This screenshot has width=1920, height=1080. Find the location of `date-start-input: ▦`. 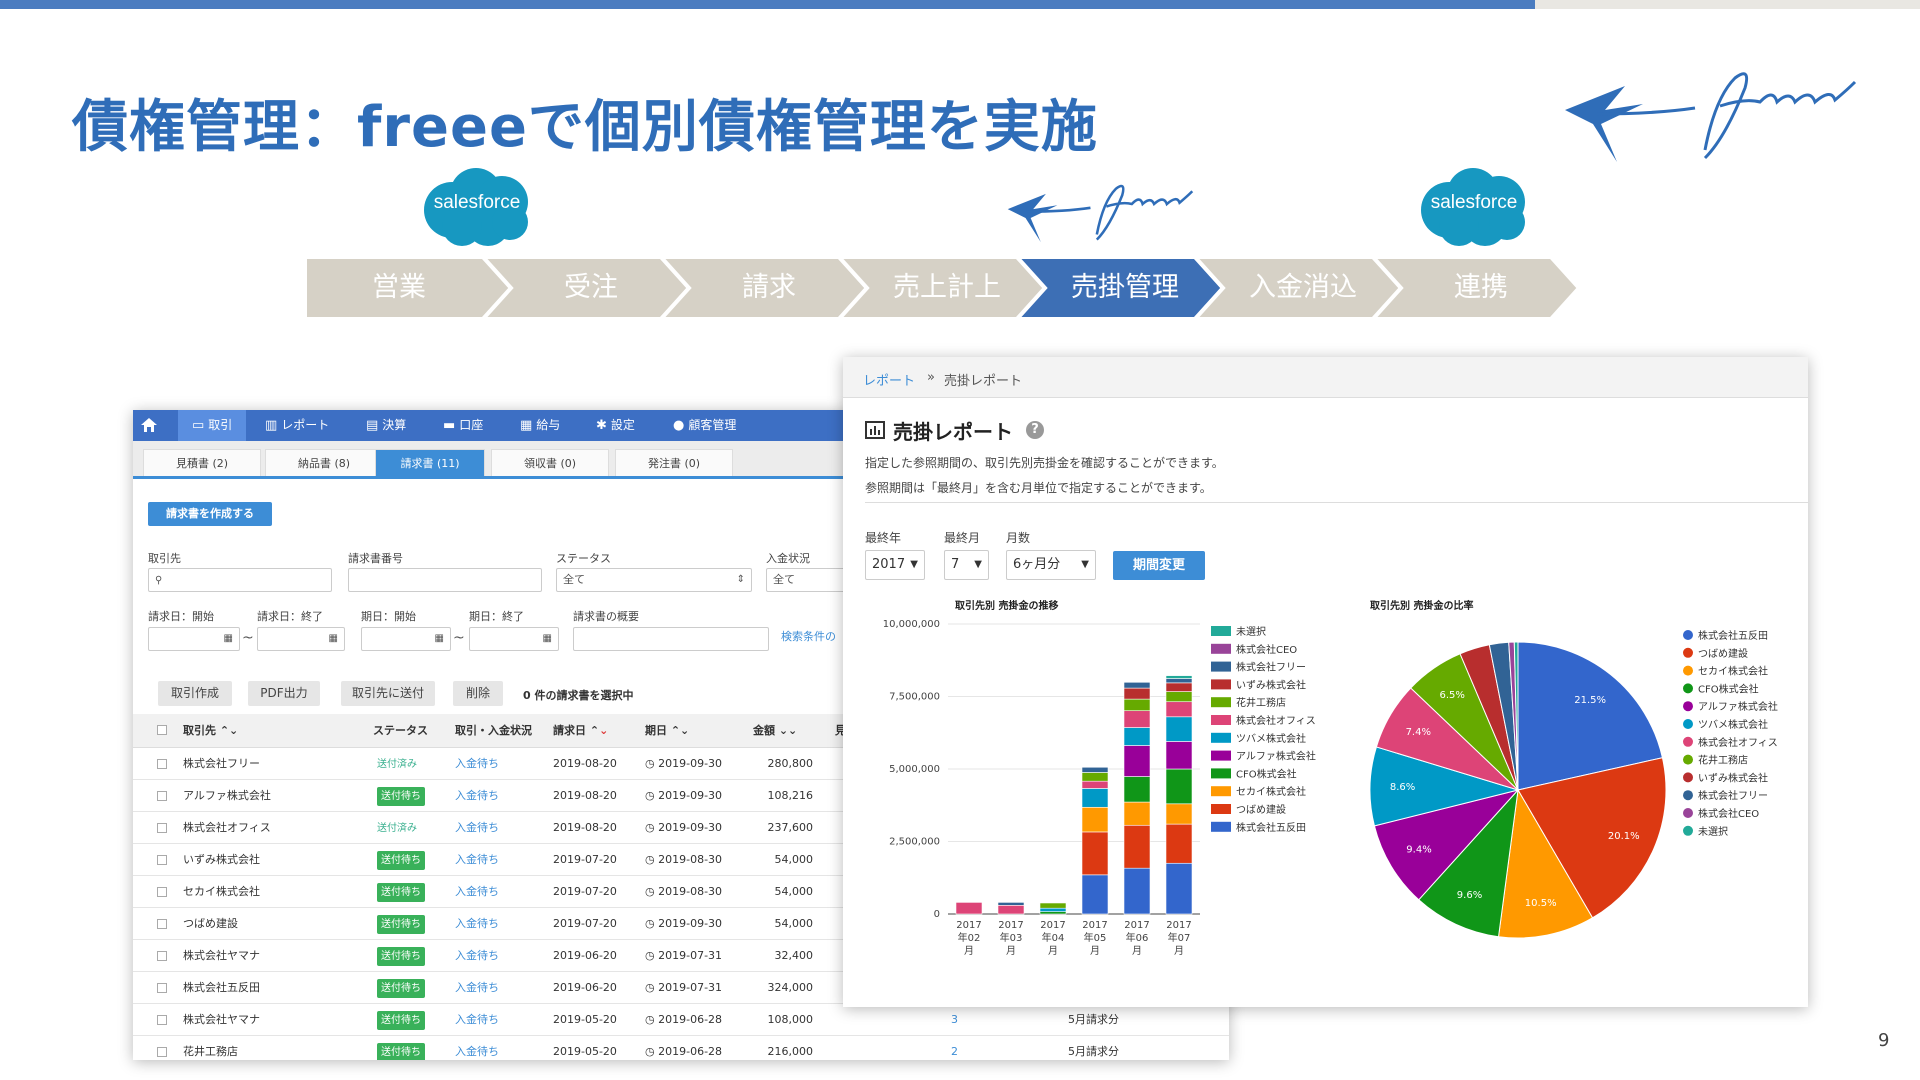

date-start-input: ▦ is located at coordinates (194, 639).